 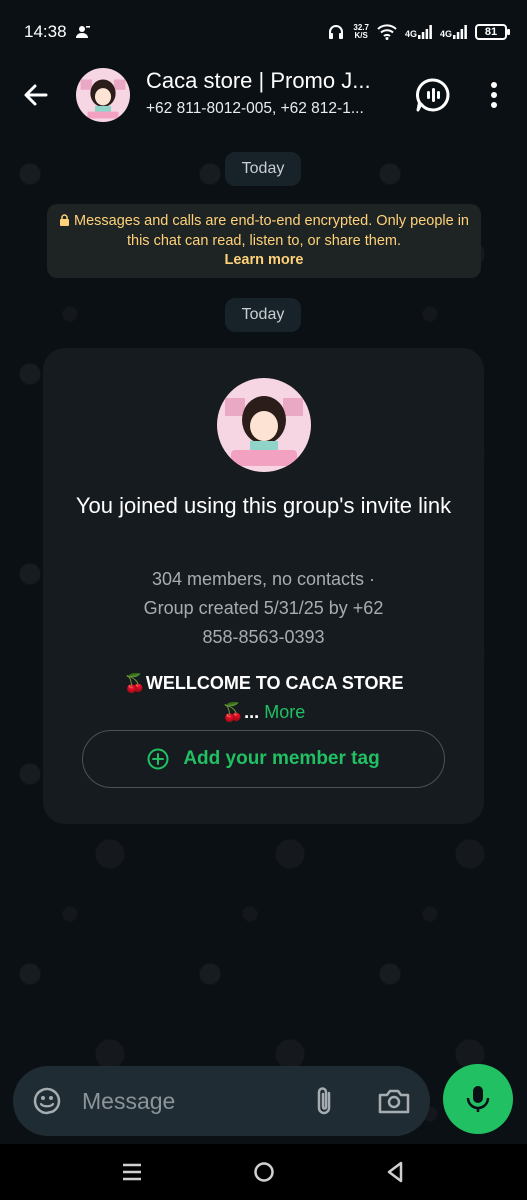 I want to click on more-link: More, so click(x=284, y=712).